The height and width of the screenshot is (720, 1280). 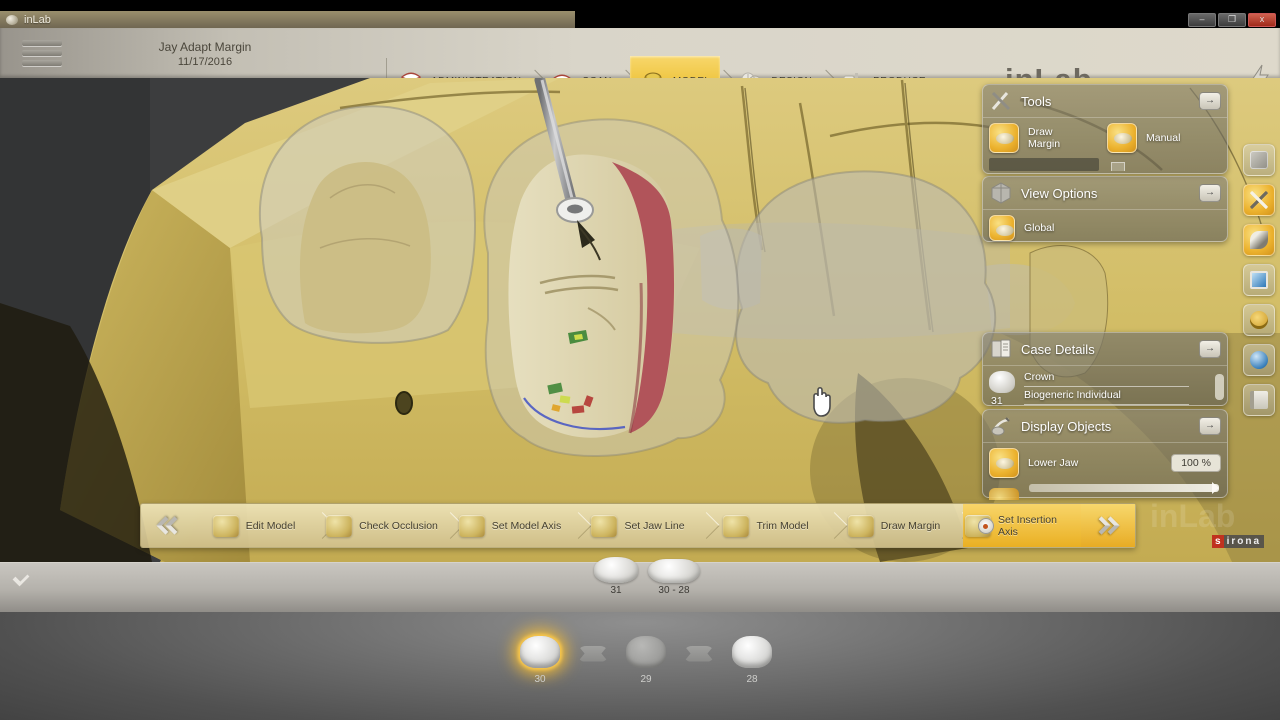 What do you see at coordinates (646, 652) in the screenshot?
I see `tooth-29-icon` at bounding box center [646, 652].